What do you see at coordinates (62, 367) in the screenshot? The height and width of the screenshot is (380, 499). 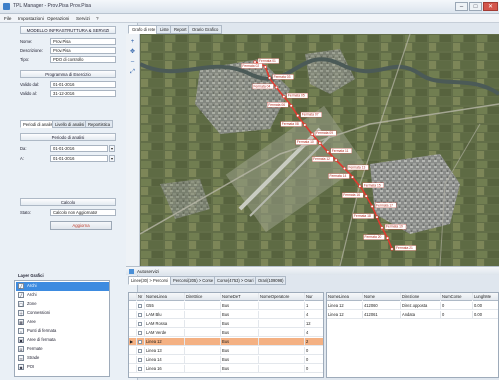 I see `layer-item: ◆ POI` at bounding box center [62, 367].